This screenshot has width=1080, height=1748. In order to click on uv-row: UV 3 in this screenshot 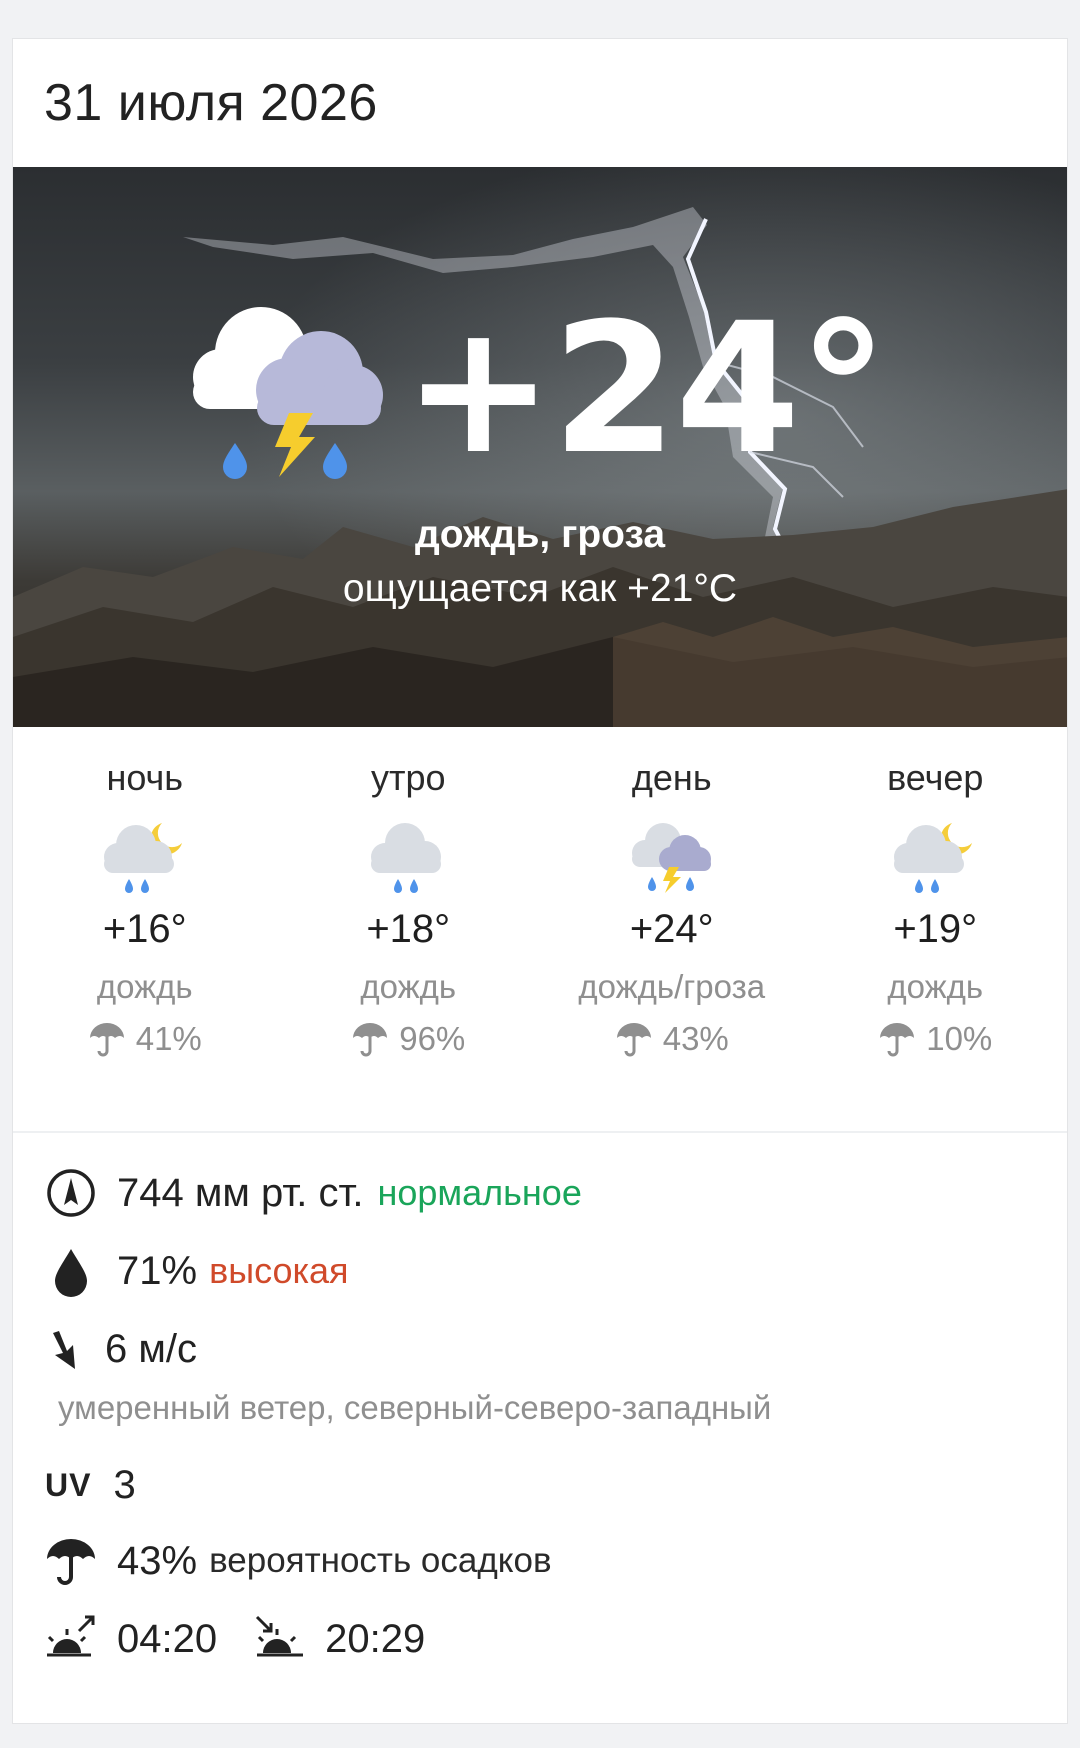, I will do `click(90, 1485)`.